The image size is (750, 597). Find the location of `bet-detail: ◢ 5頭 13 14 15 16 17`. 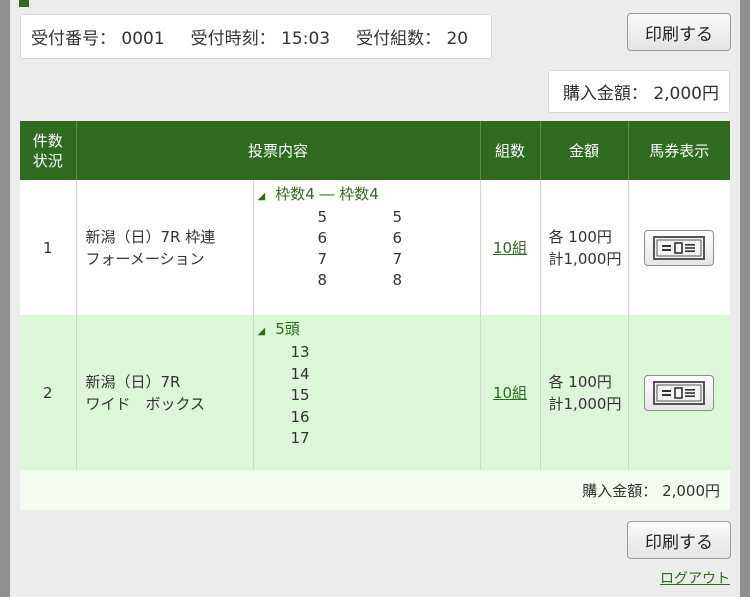

bet-detail: ◢ 5頭 13 14 15 16 17 is located at coordinates (367, 392).